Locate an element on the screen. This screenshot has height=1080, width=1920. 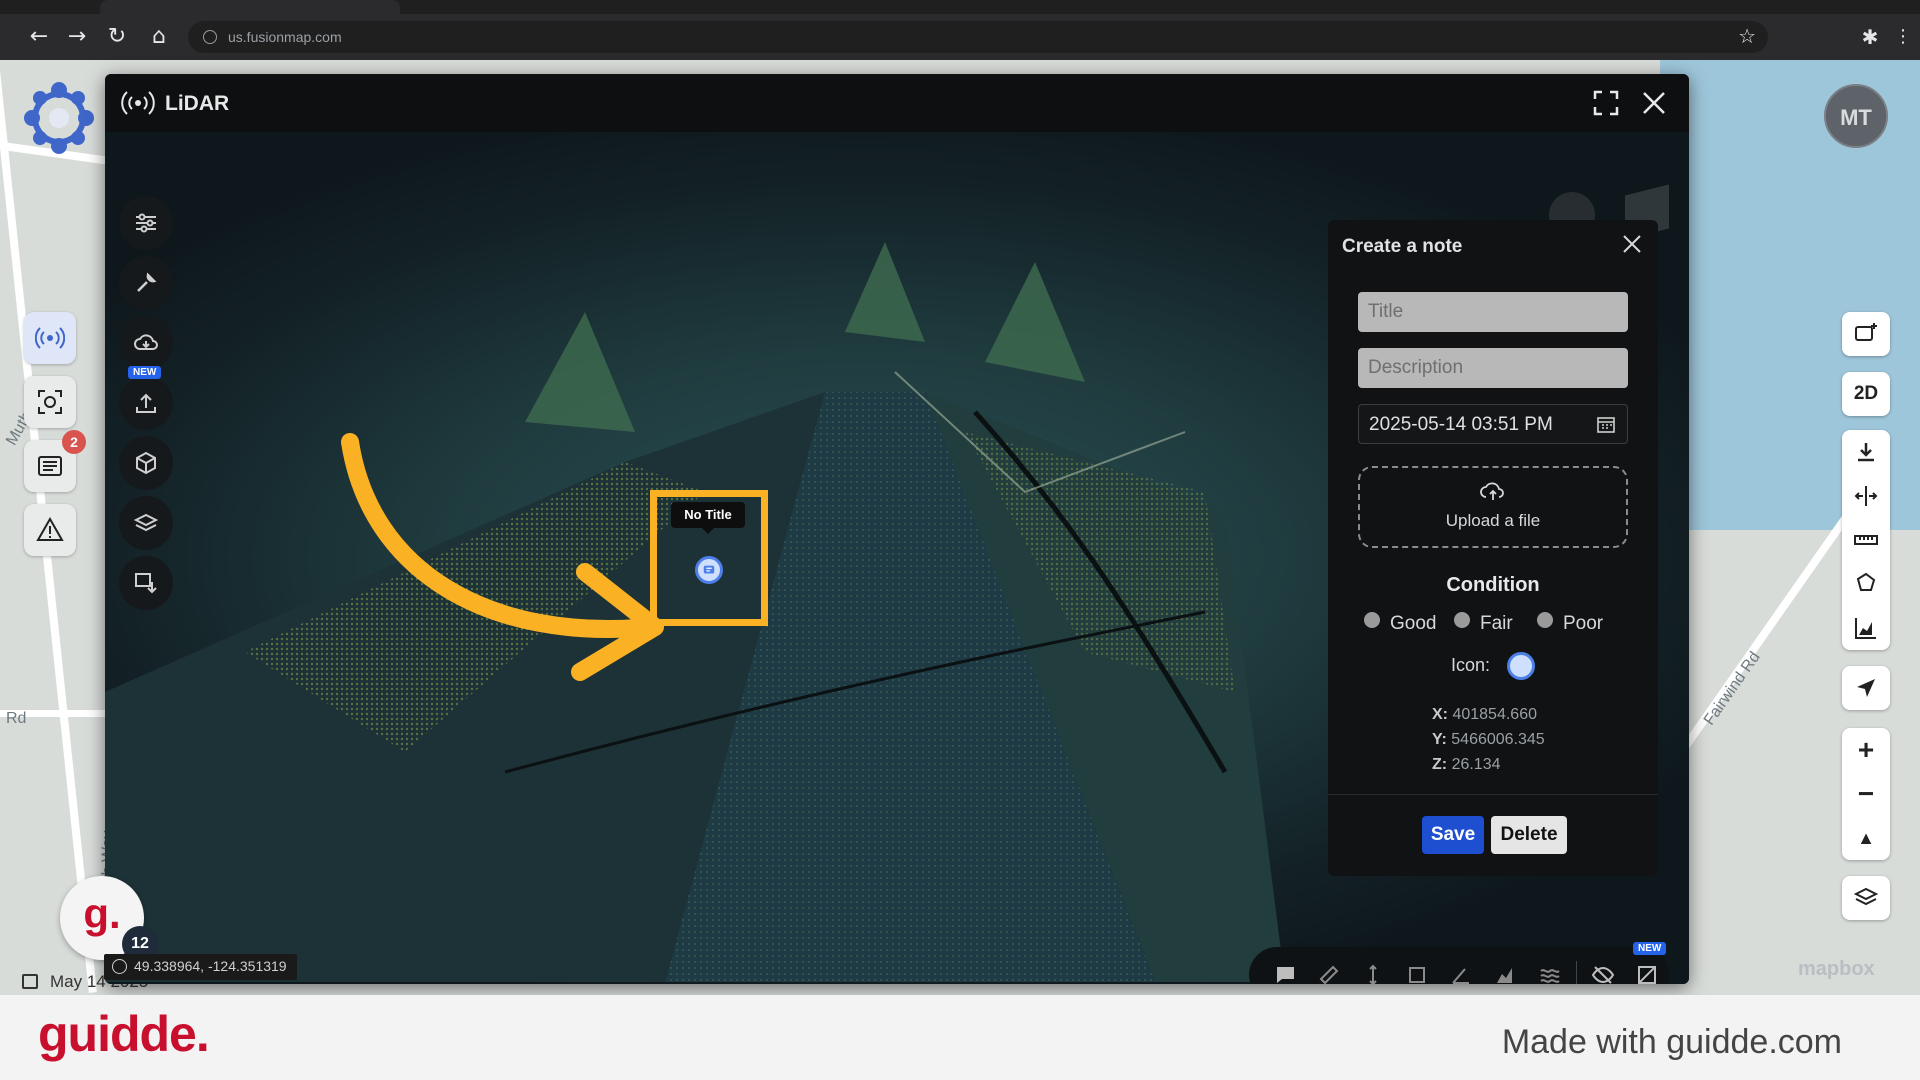
reload-icon: ↻ is located at coordinates (117, 37).